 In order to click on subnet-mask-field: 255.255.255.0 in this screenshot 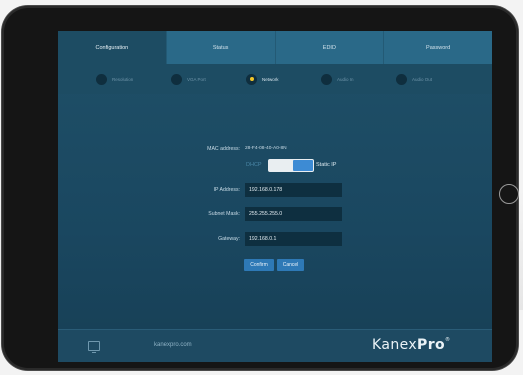, I will do `click(293, 214)`.